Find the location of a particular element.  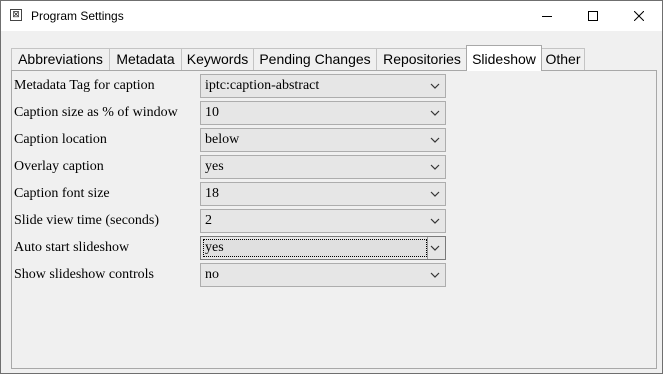

focus-indicator is located at coordinates (315, 248).